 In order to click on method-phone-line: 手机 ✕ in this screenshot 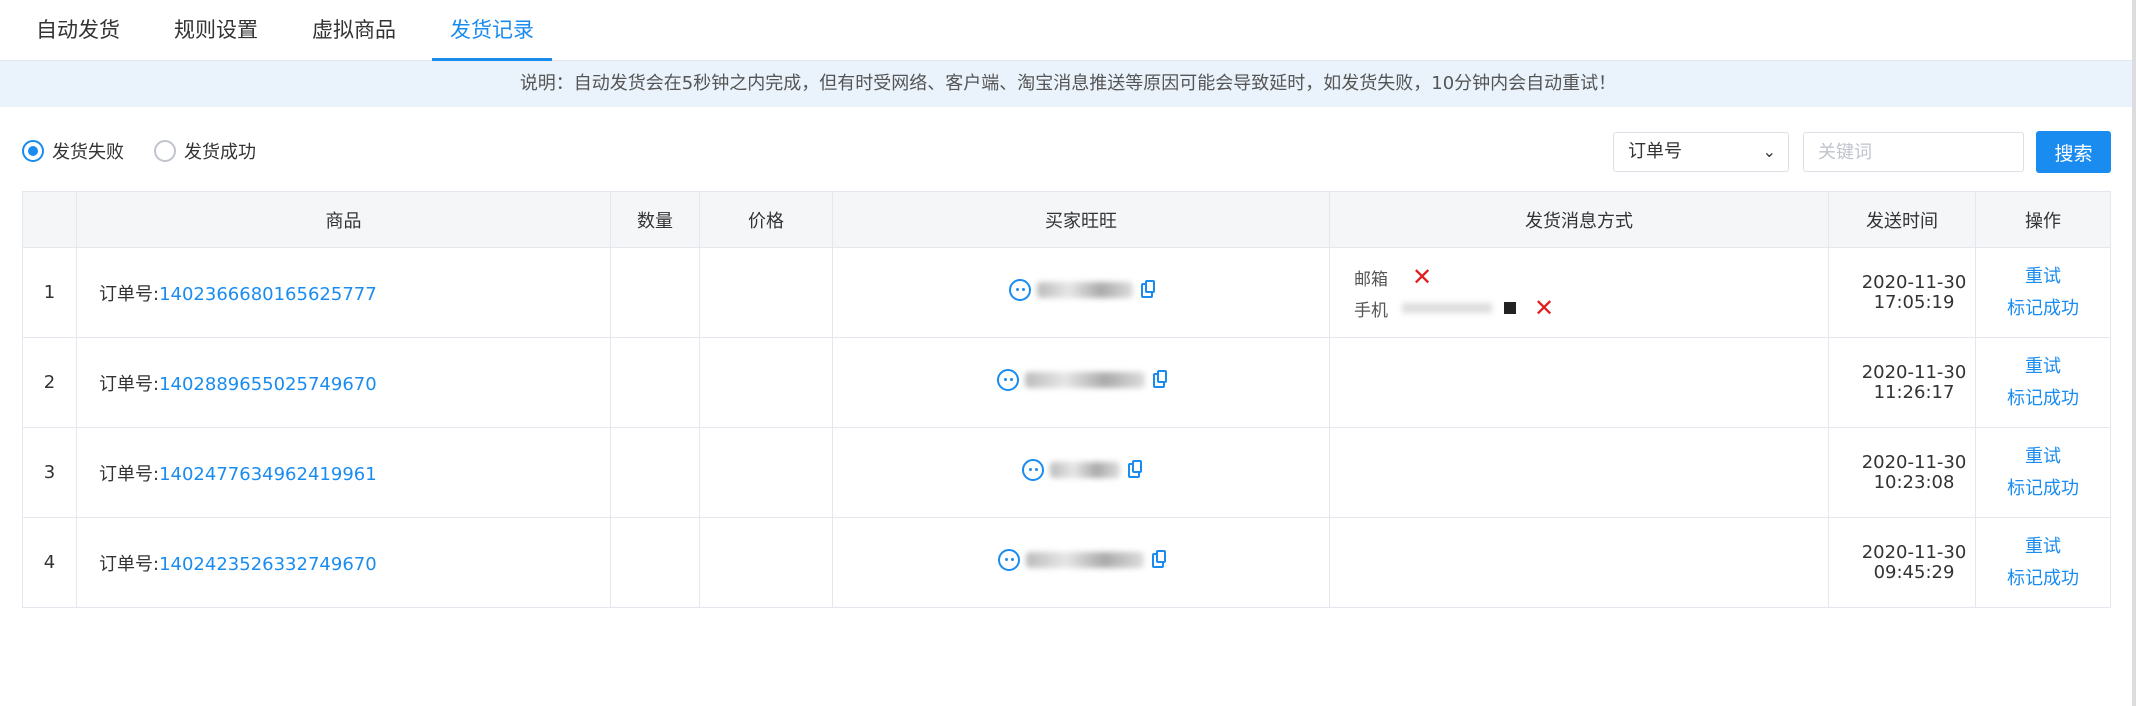, I will do `click(1579, 308)`.